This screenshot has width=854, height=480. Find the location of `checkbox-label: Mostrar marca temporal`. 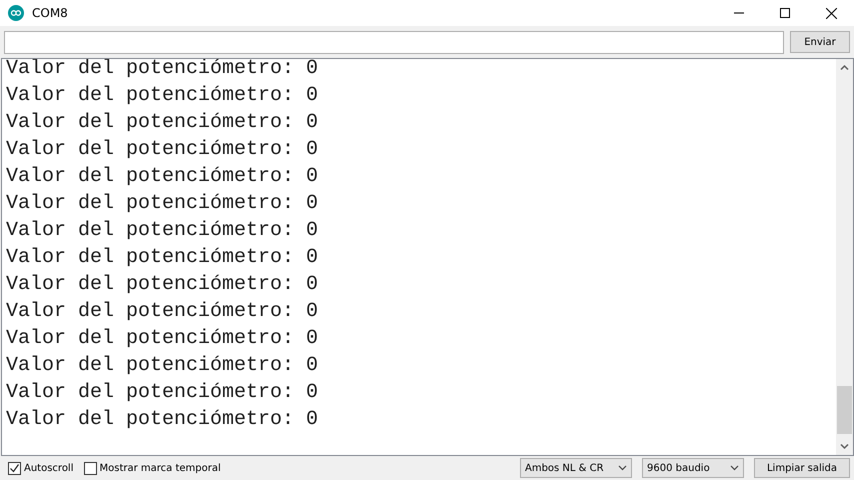

checkbox-label: Mostrar marca temporal is located at coordinates (160, 468).